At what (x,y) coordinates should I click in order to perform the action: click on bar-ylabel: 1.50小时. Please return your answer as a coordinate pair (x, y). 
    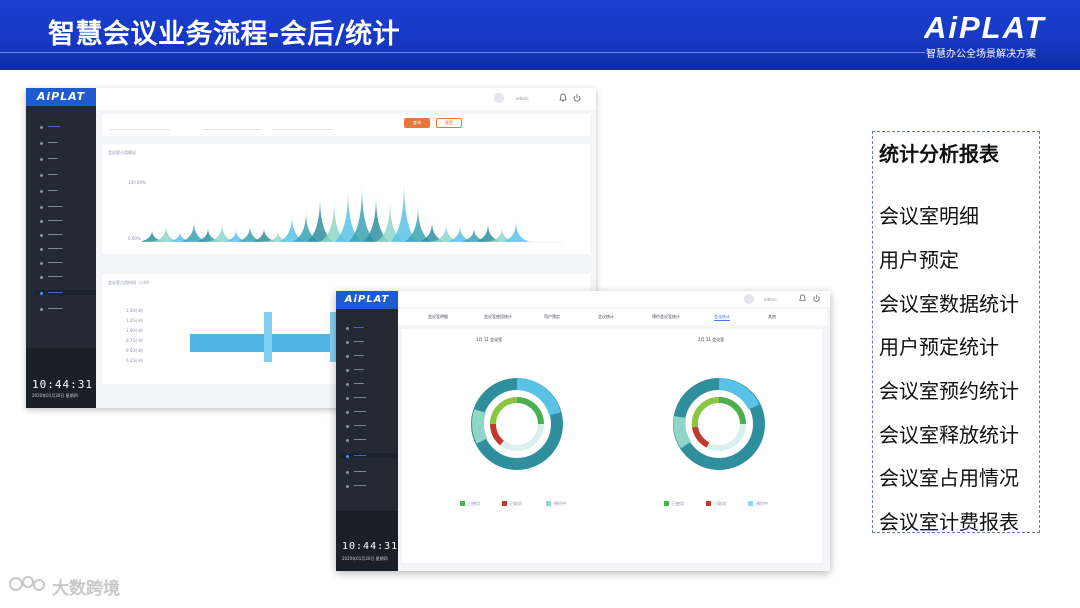
    Looking at the image, I should click on (134, 310).